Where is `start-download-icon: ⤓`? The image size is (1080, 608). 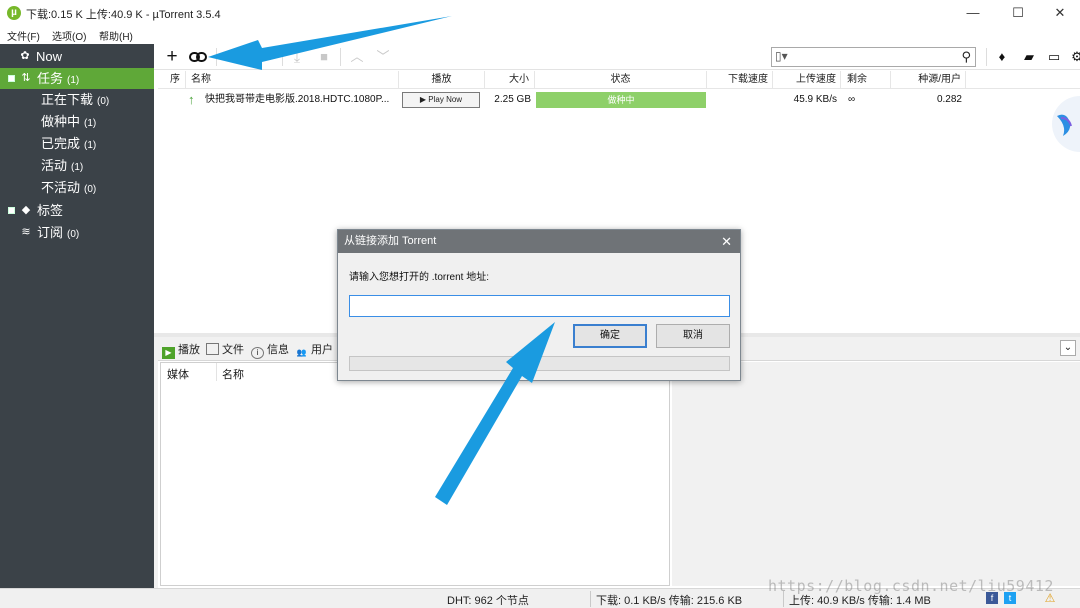 start-download-icon: ⤓ is located at coordinates (297, 57).